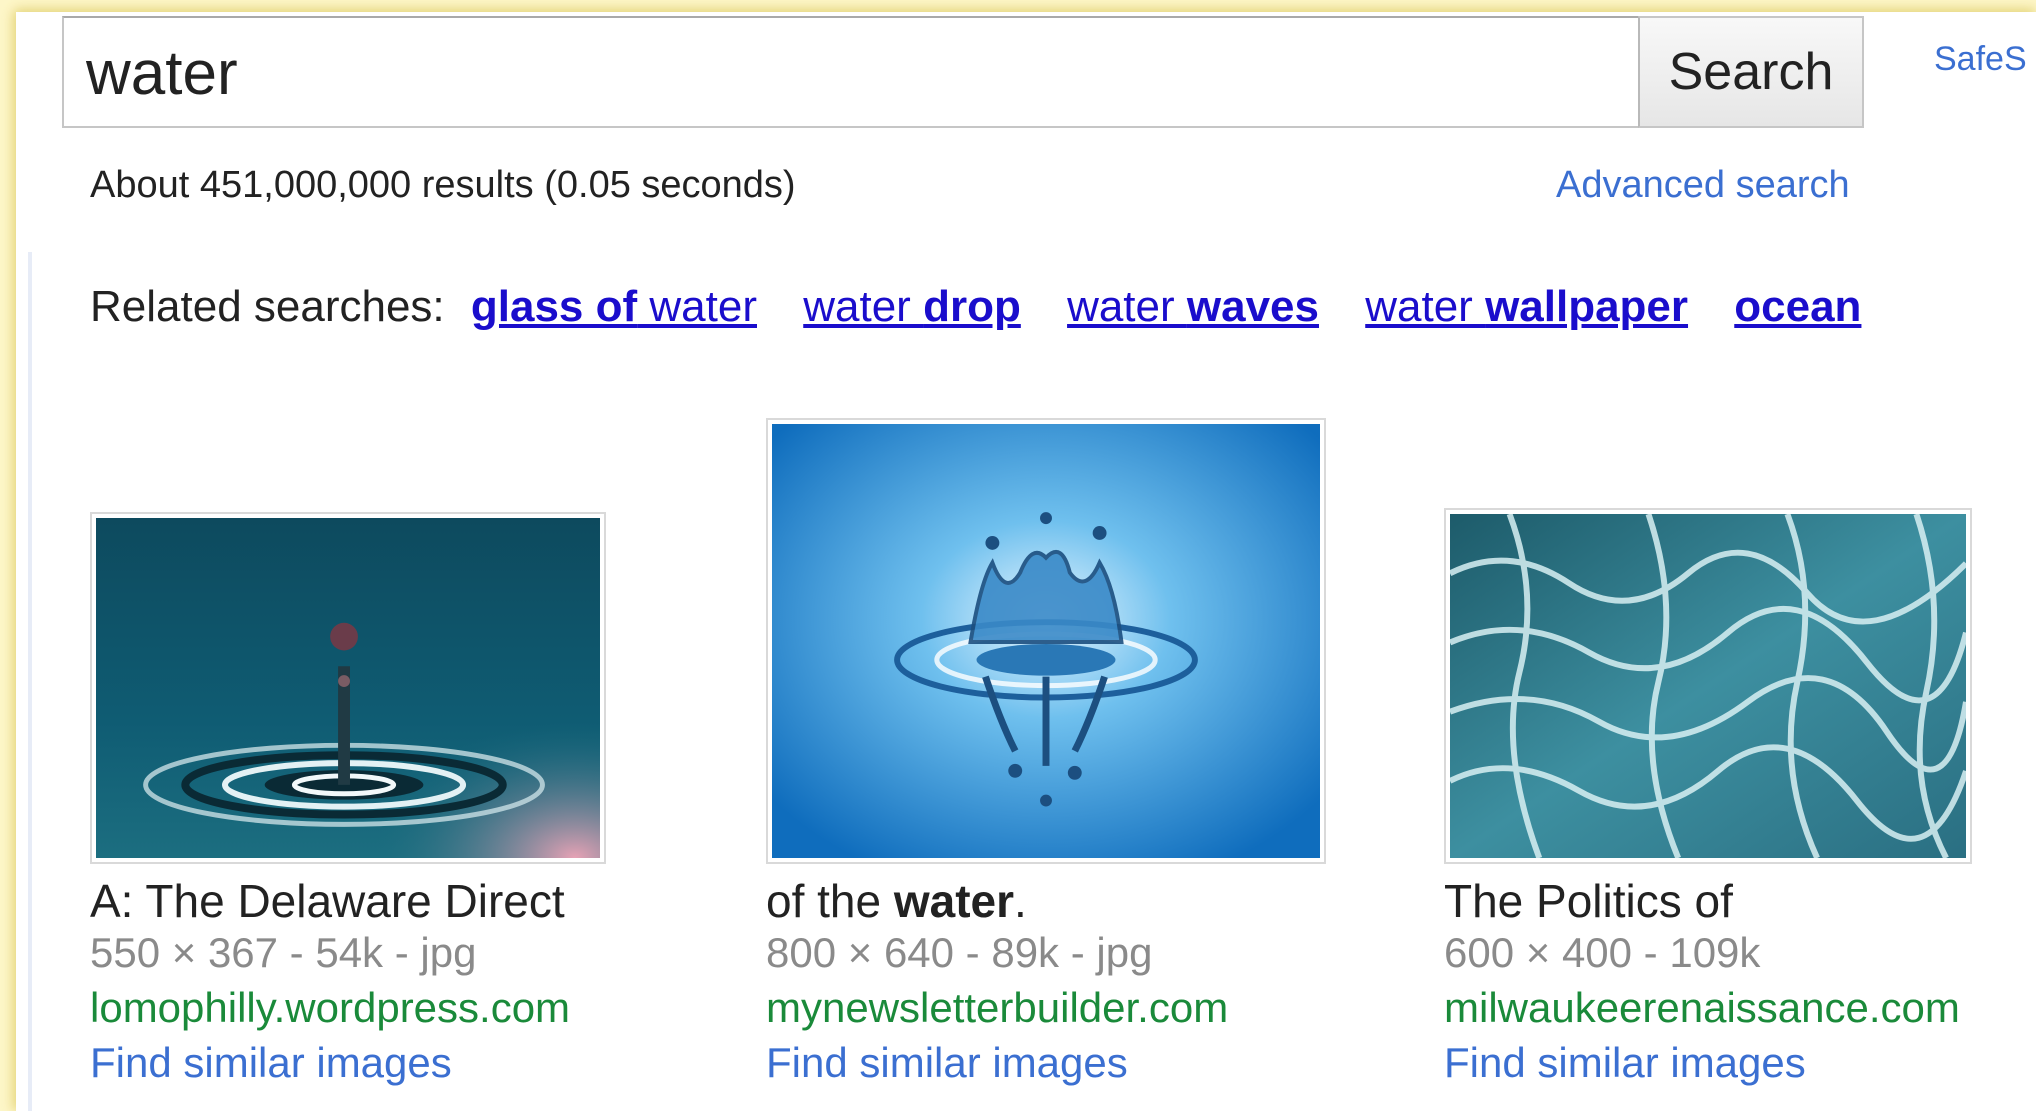 The height and width of the screenshot is (1111, 2036). I want to click on search-input, so click(836, 73).